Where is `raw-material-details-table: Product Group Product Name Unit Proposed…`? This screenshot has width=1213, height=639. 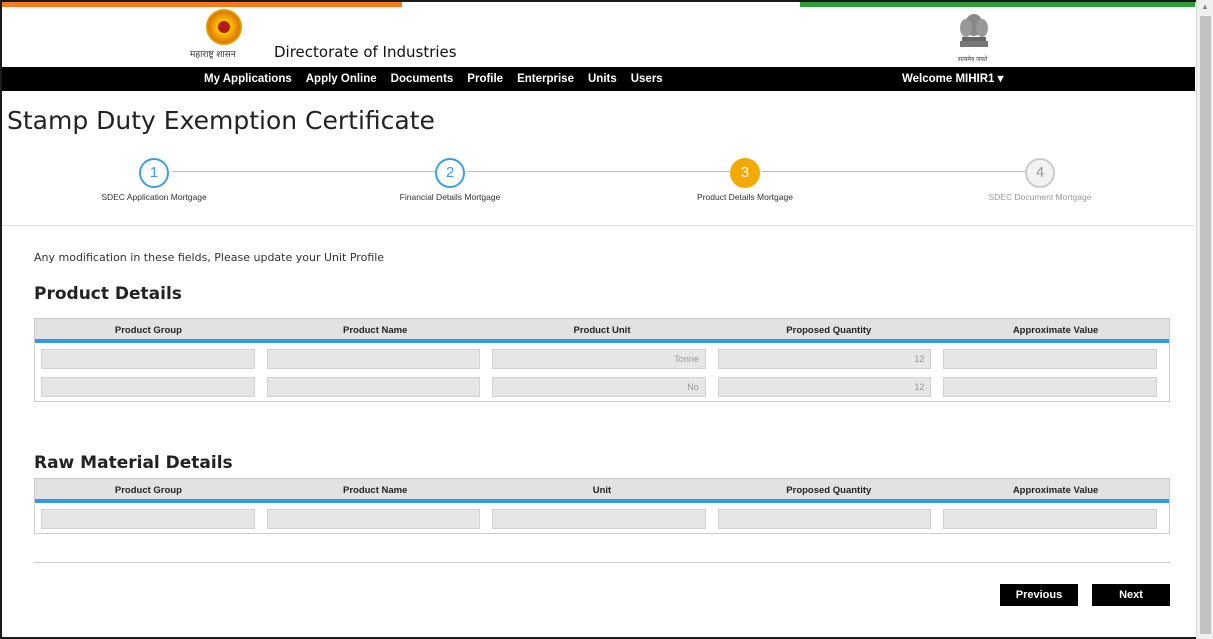
raw-material-details-table: Product Group Product Name Unit Proposed… is located at coordinates (602, 506).